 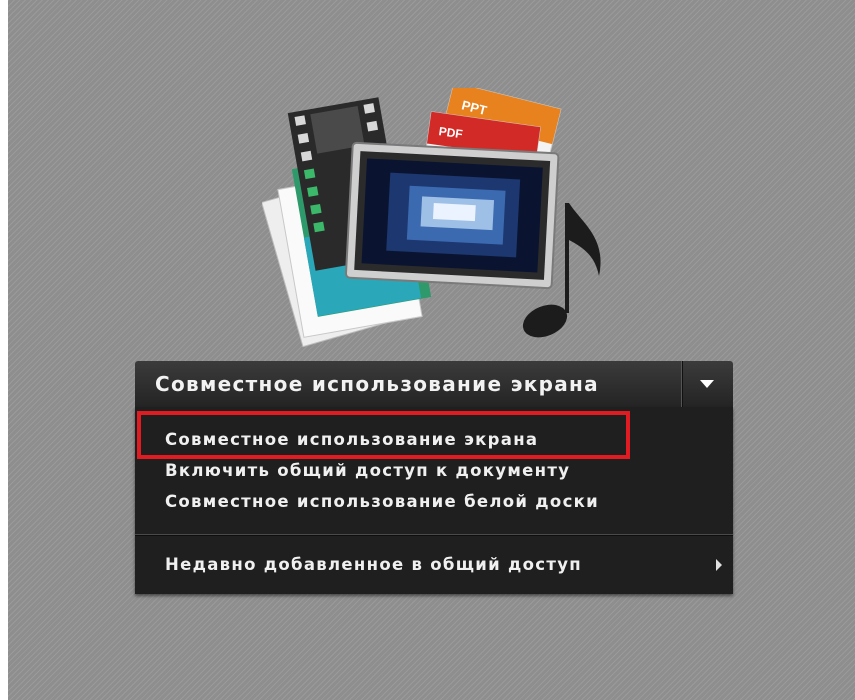 I want to click on share-media-illustration: PPT PDF, so click(x=431, y=218).